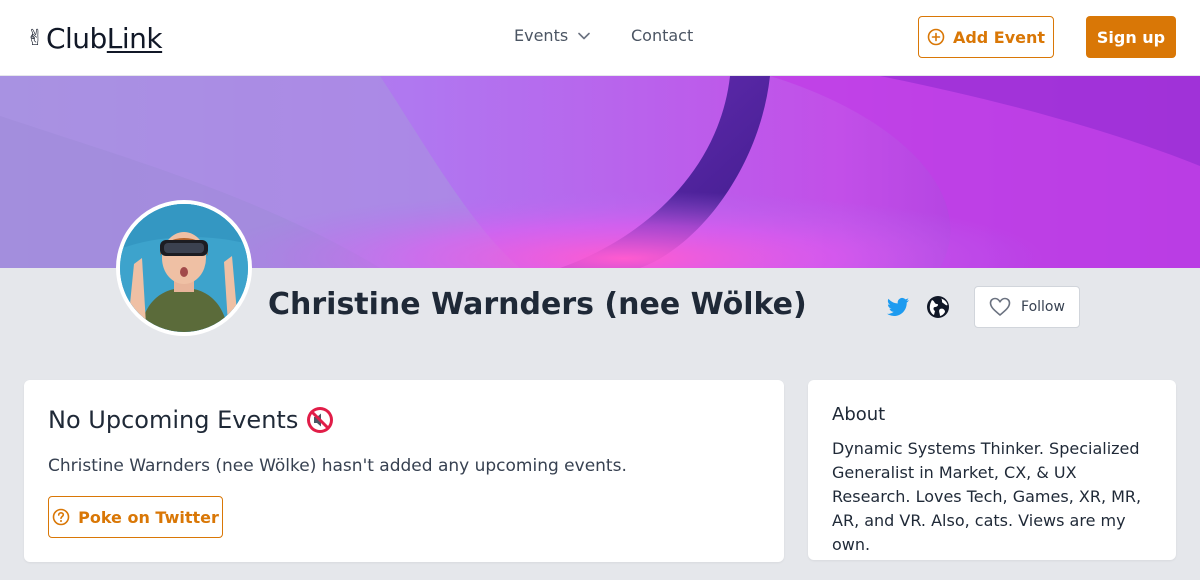 Image resolution: width=1200 pixels, height=580 pixels. I want to click on muted-speaker-icon, so click(320, 420).